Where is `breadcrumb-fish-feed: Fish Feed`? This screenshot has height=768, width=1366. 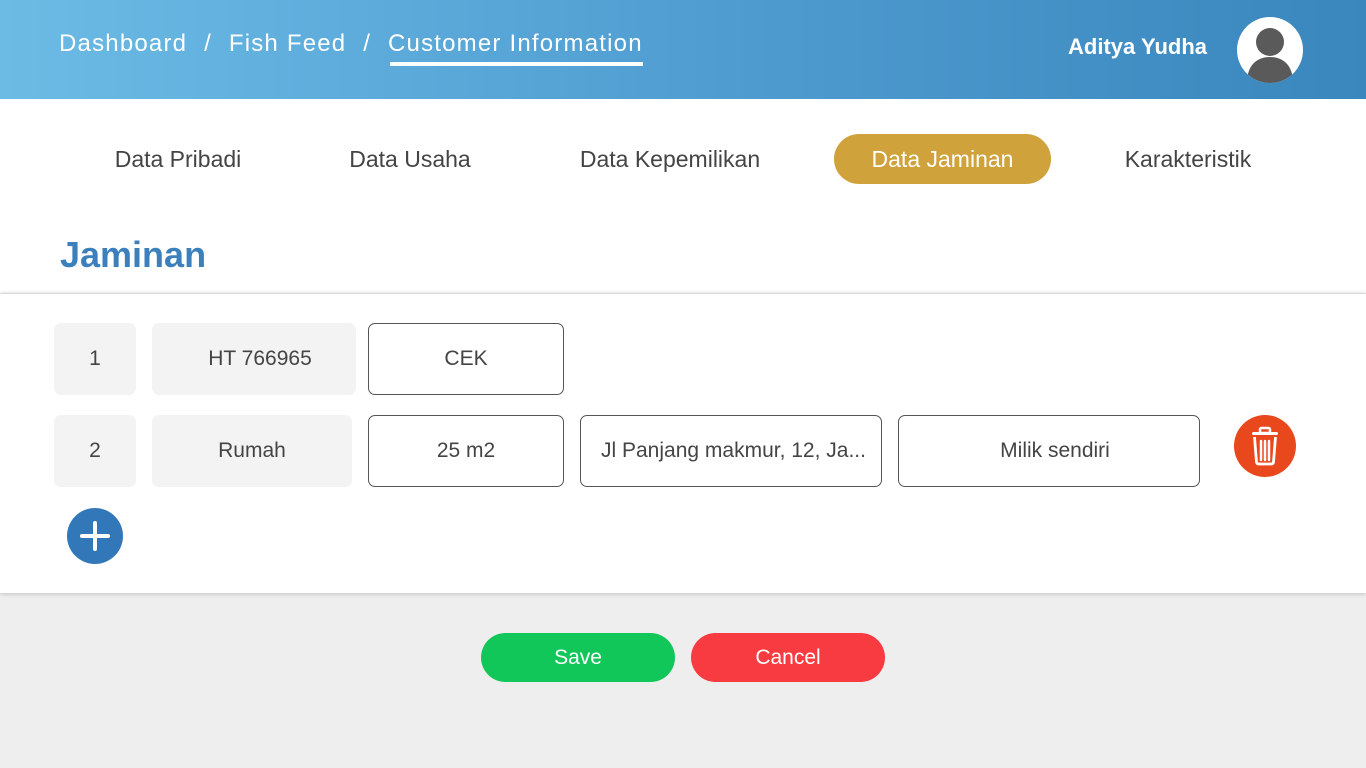 breadcrumb-fish-feed: Fish Feed is located at coordinates (288, 44).